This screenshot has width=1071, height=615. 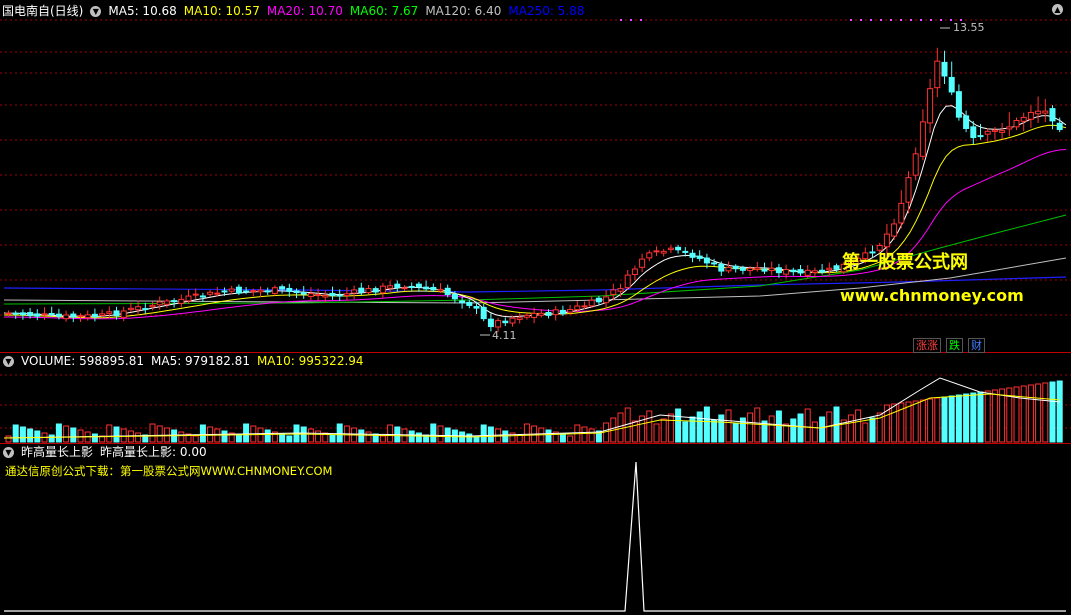 What do you see at coordinates (57, 452) in the screenshot?
I see `formula-name: 昨高量长上影` at bounding box center [57, 452].